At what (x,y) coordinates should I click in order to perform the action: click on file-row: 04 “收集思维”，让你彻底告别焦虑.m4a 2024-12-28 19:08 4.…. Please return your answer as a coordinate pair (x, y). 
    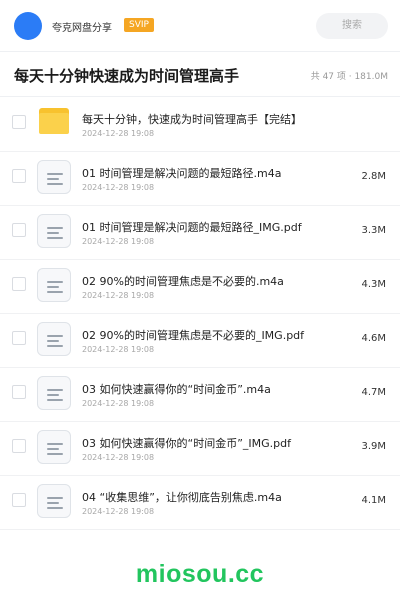
    Looking at the image, I should click on (200, 503).